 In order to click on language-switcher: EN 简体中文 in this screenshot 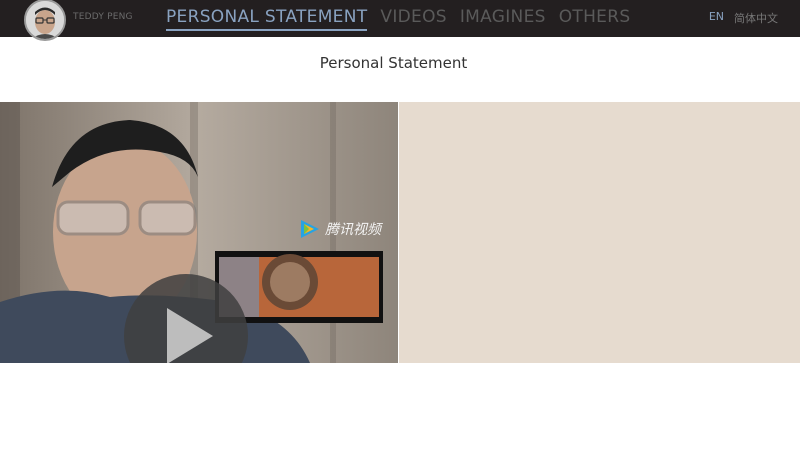, I will do `click(743, 18)`.